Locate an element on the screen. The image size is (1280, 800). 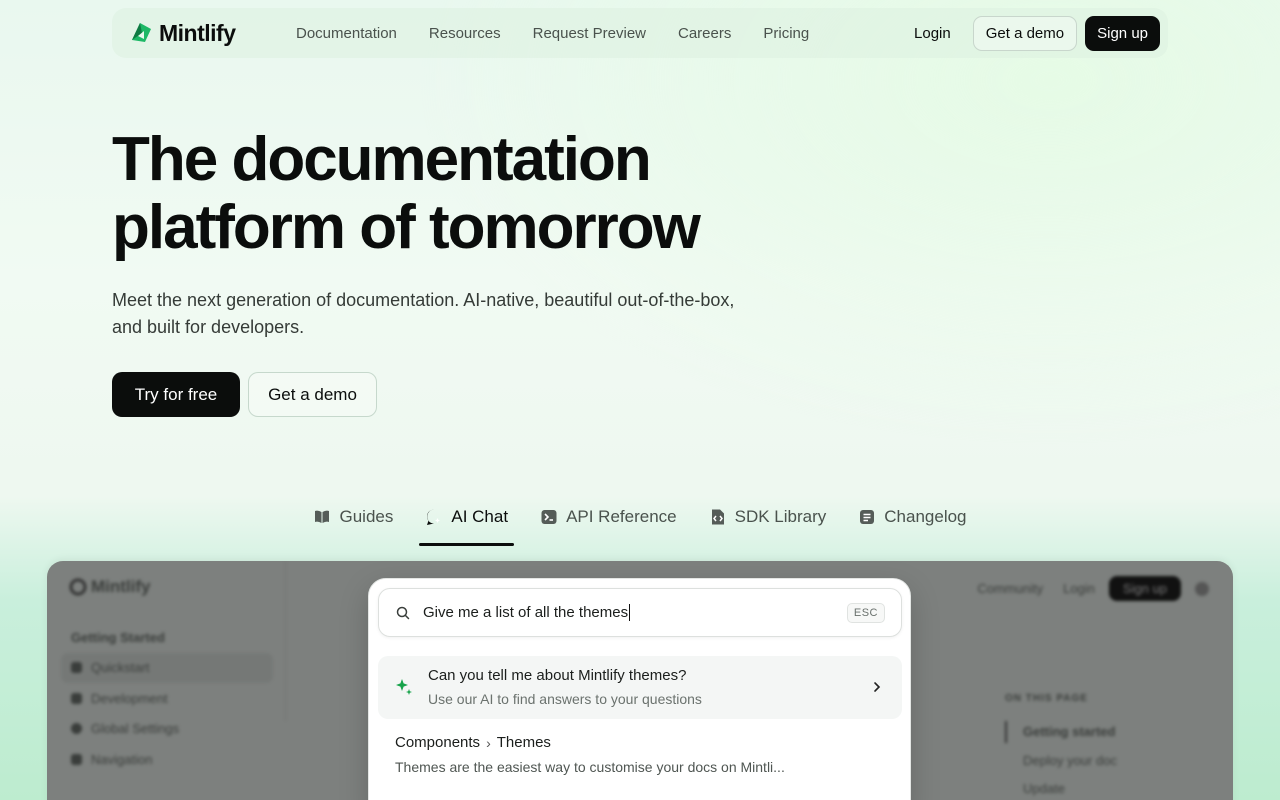
nav-link-resources: Resources is located at coordinates (465, 33).